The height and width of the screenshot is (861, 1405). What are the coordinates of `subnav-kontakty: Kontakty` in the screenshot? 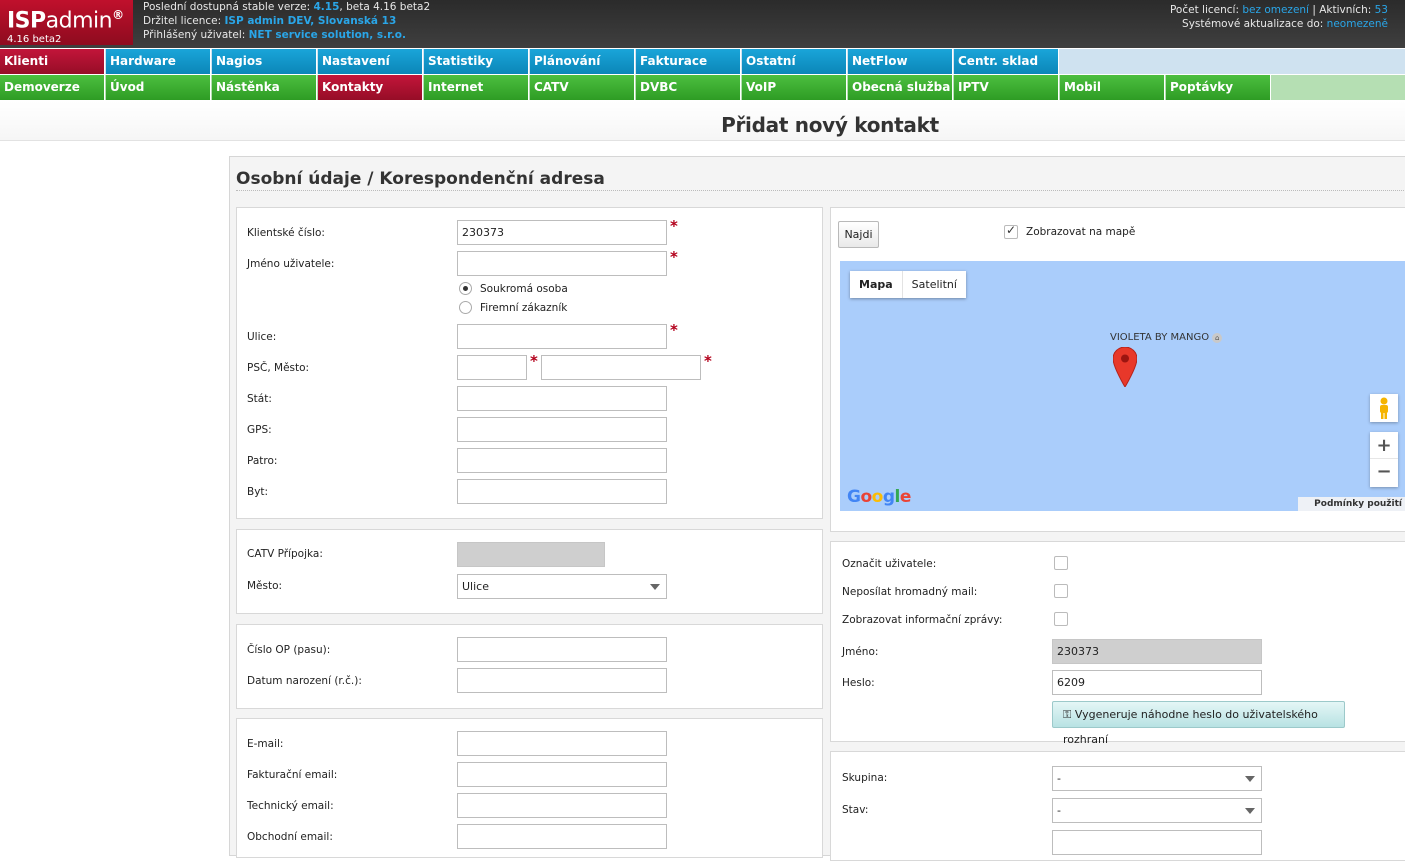 It's located at (370, 87).